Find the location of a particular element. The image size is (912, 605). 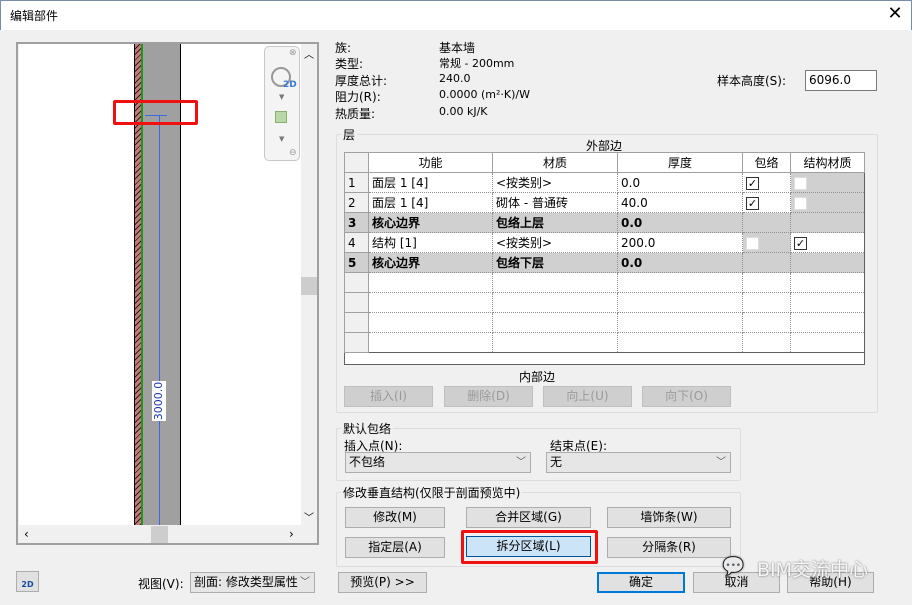

vertical-scrollbar: ︿ ﹀ is located at coordinates (309, 284).